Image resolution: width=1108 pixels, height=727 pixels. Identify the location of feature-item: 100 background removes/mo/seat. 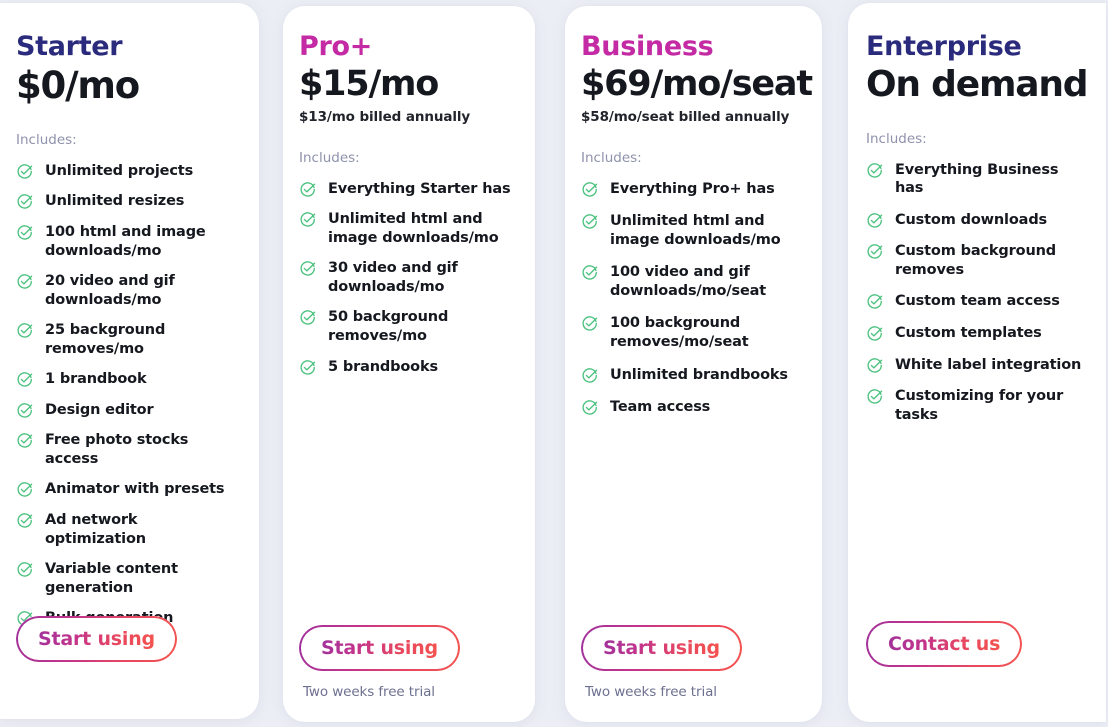
(693, 332).